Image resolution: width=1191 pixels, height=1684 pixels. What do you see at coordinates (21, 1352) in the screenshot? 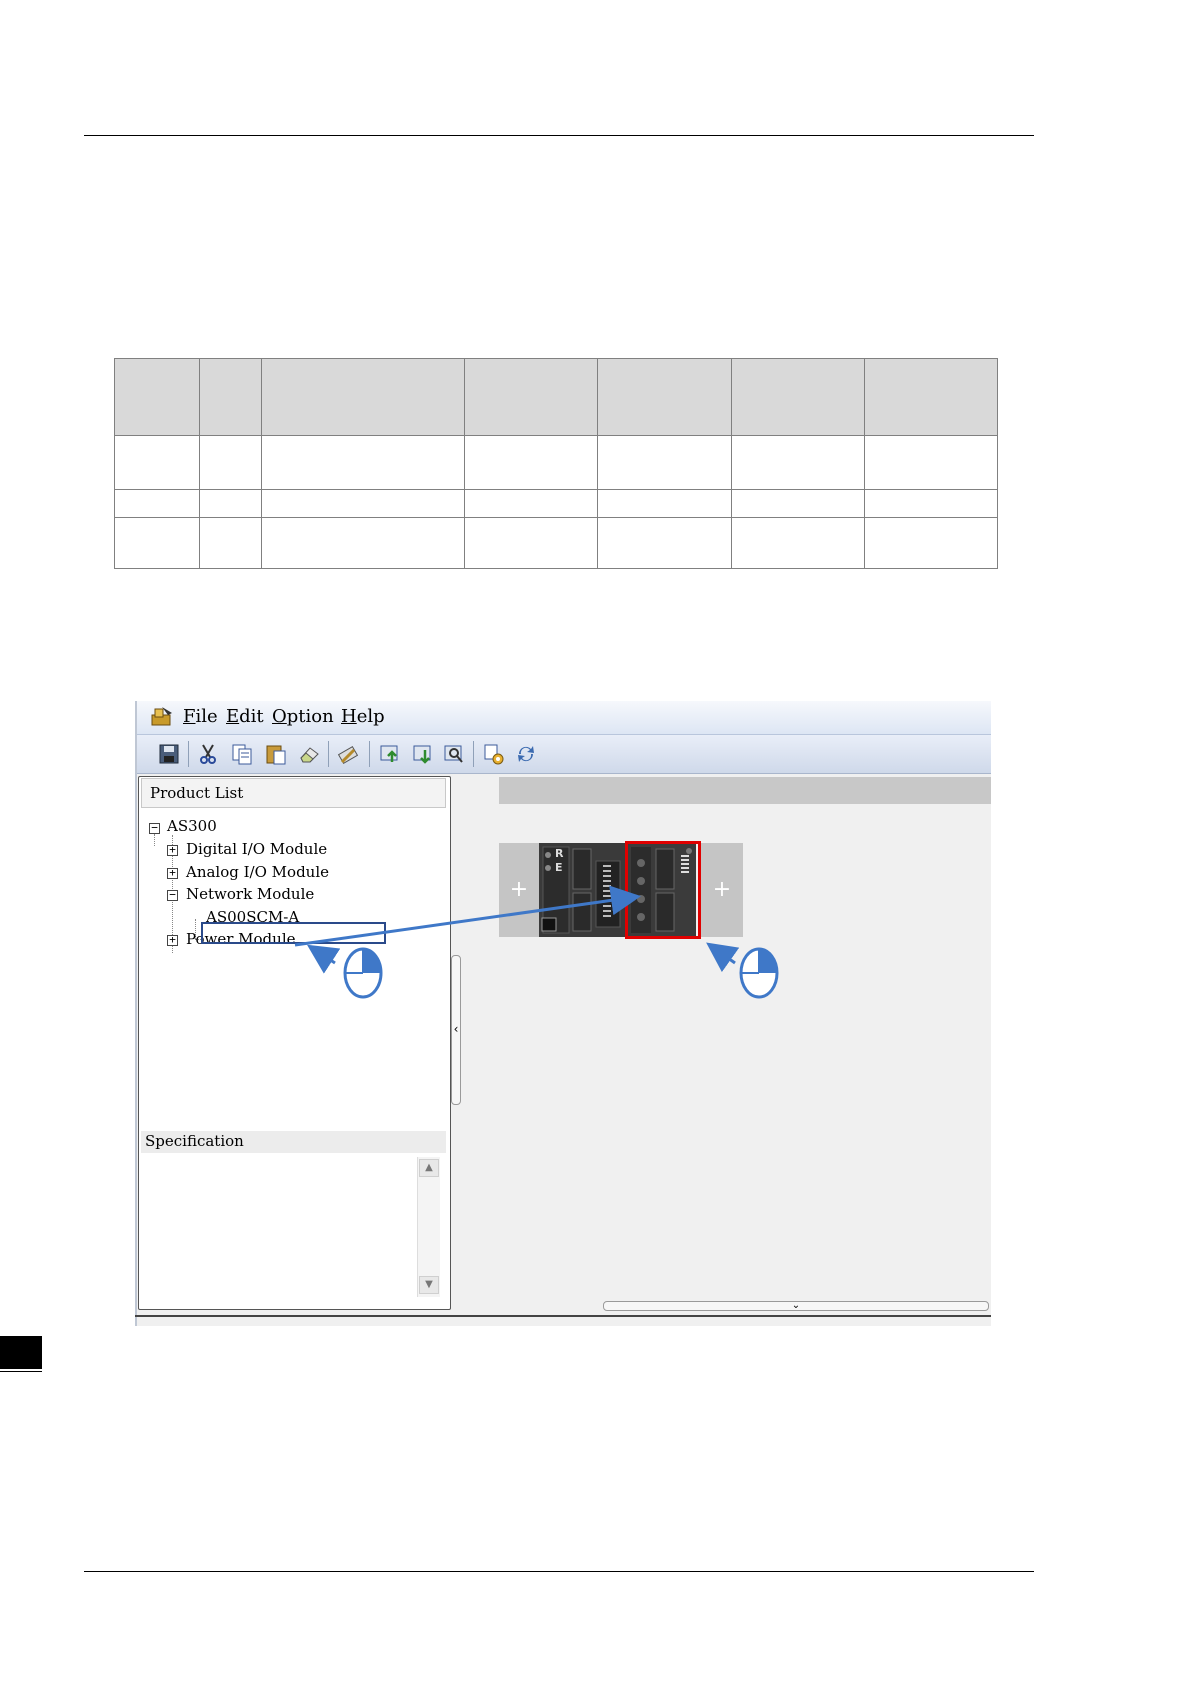
I see `page-tab-marker` at bounding box center [21, 1352].